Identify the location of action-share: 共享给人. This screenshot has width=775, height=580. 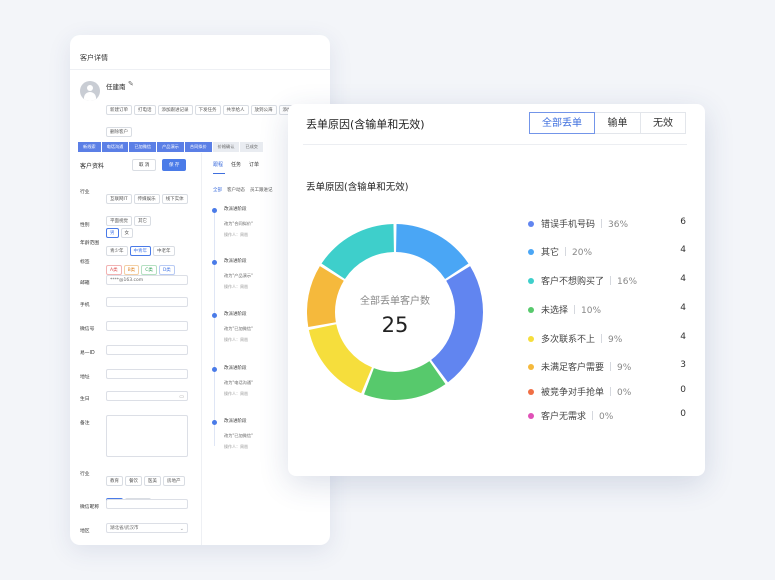
(235, 110).